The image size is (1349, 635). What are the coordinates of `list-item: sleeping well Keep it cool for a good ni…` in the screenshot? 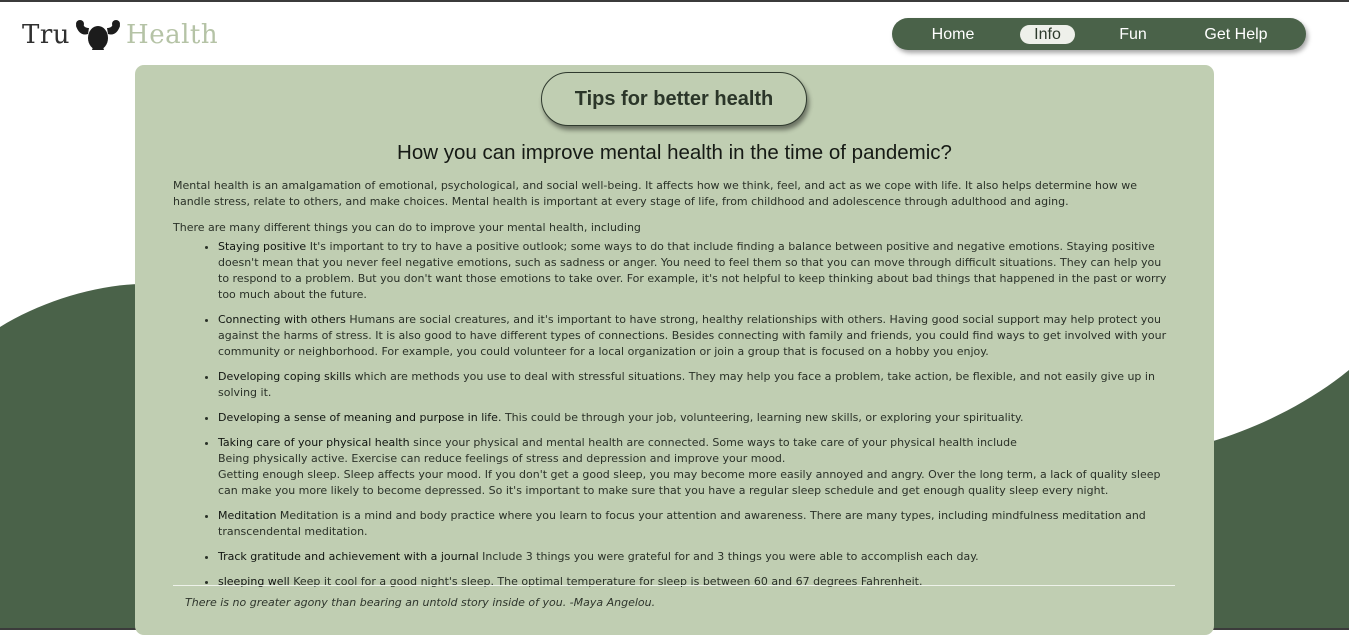 It's located at (695, 582).